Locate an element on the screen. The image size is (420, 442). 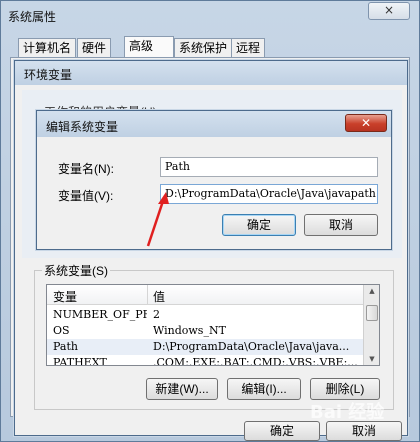
dialog-cancel-button: 取消 is located at coordinates (341, 225).